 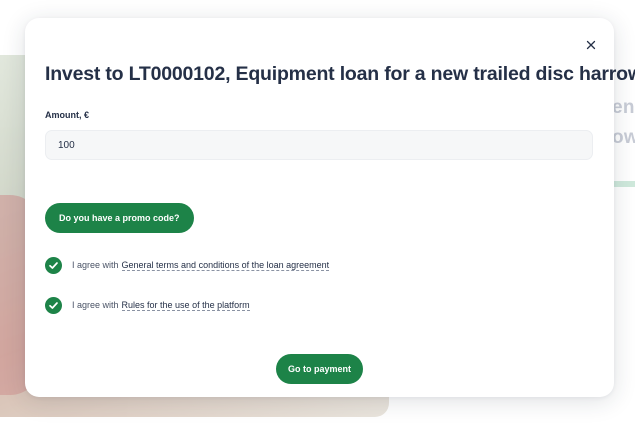 What do you see at coordinates (591, 45) in the screenshot?
I see `close-icon` at bounding box center [591, 45].